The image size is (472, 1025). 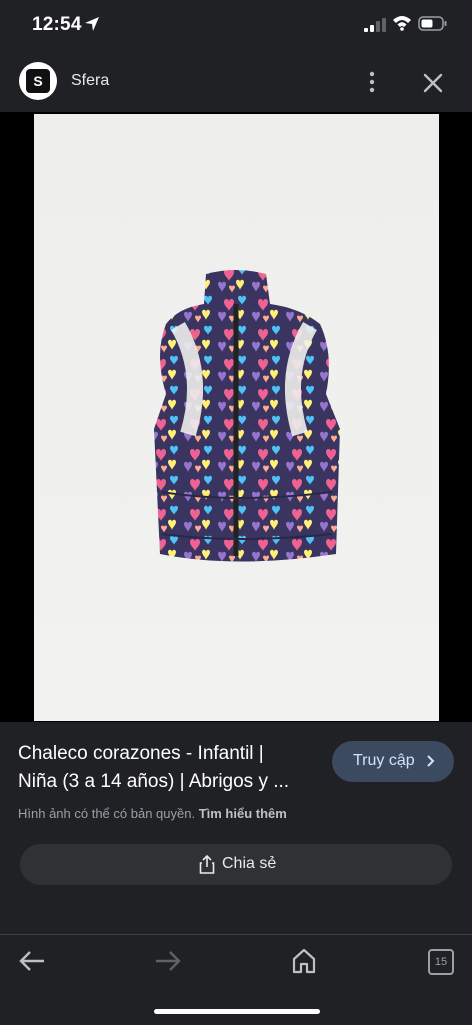 I want to click on copyright-text: Hình ảnh có thể có bản quyền., so click(x=107, y=813).